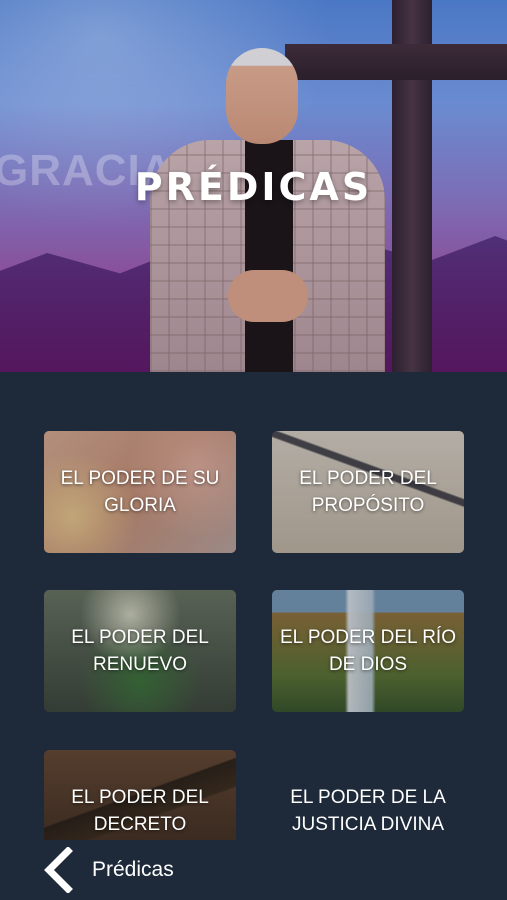  What do you see at coordinates (58, 870) in the screenshot?
I see `chevron-left-icon` at bounding box center [58, 870].